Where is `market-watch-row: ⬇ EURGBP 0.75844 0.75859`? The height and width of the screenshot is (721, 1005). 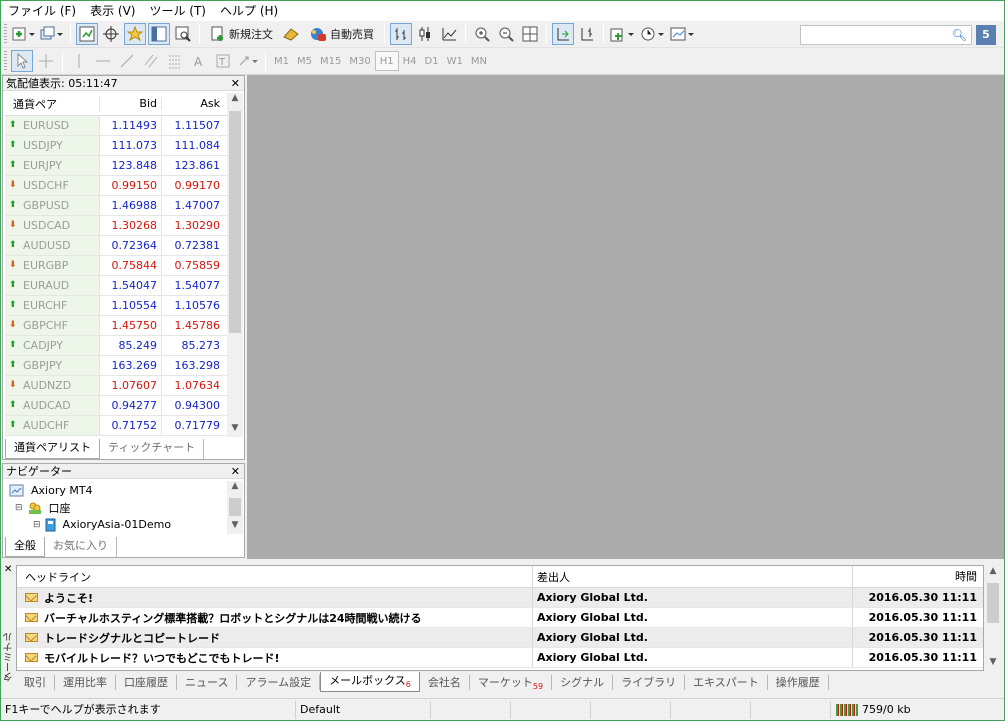
market-watch-row: ⬇ EURGBP 0.75844 0.75859 is located at coordinates (116, 266).